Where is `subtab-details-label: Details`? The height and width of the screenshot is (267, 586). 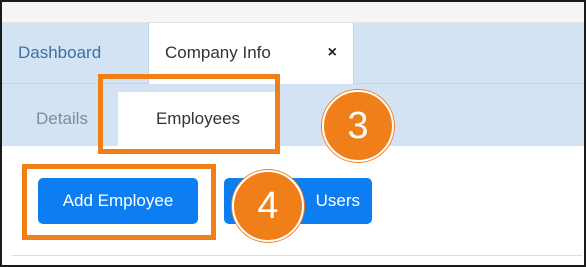 subtab-details-label: Details is located at coordinates (62, 118).